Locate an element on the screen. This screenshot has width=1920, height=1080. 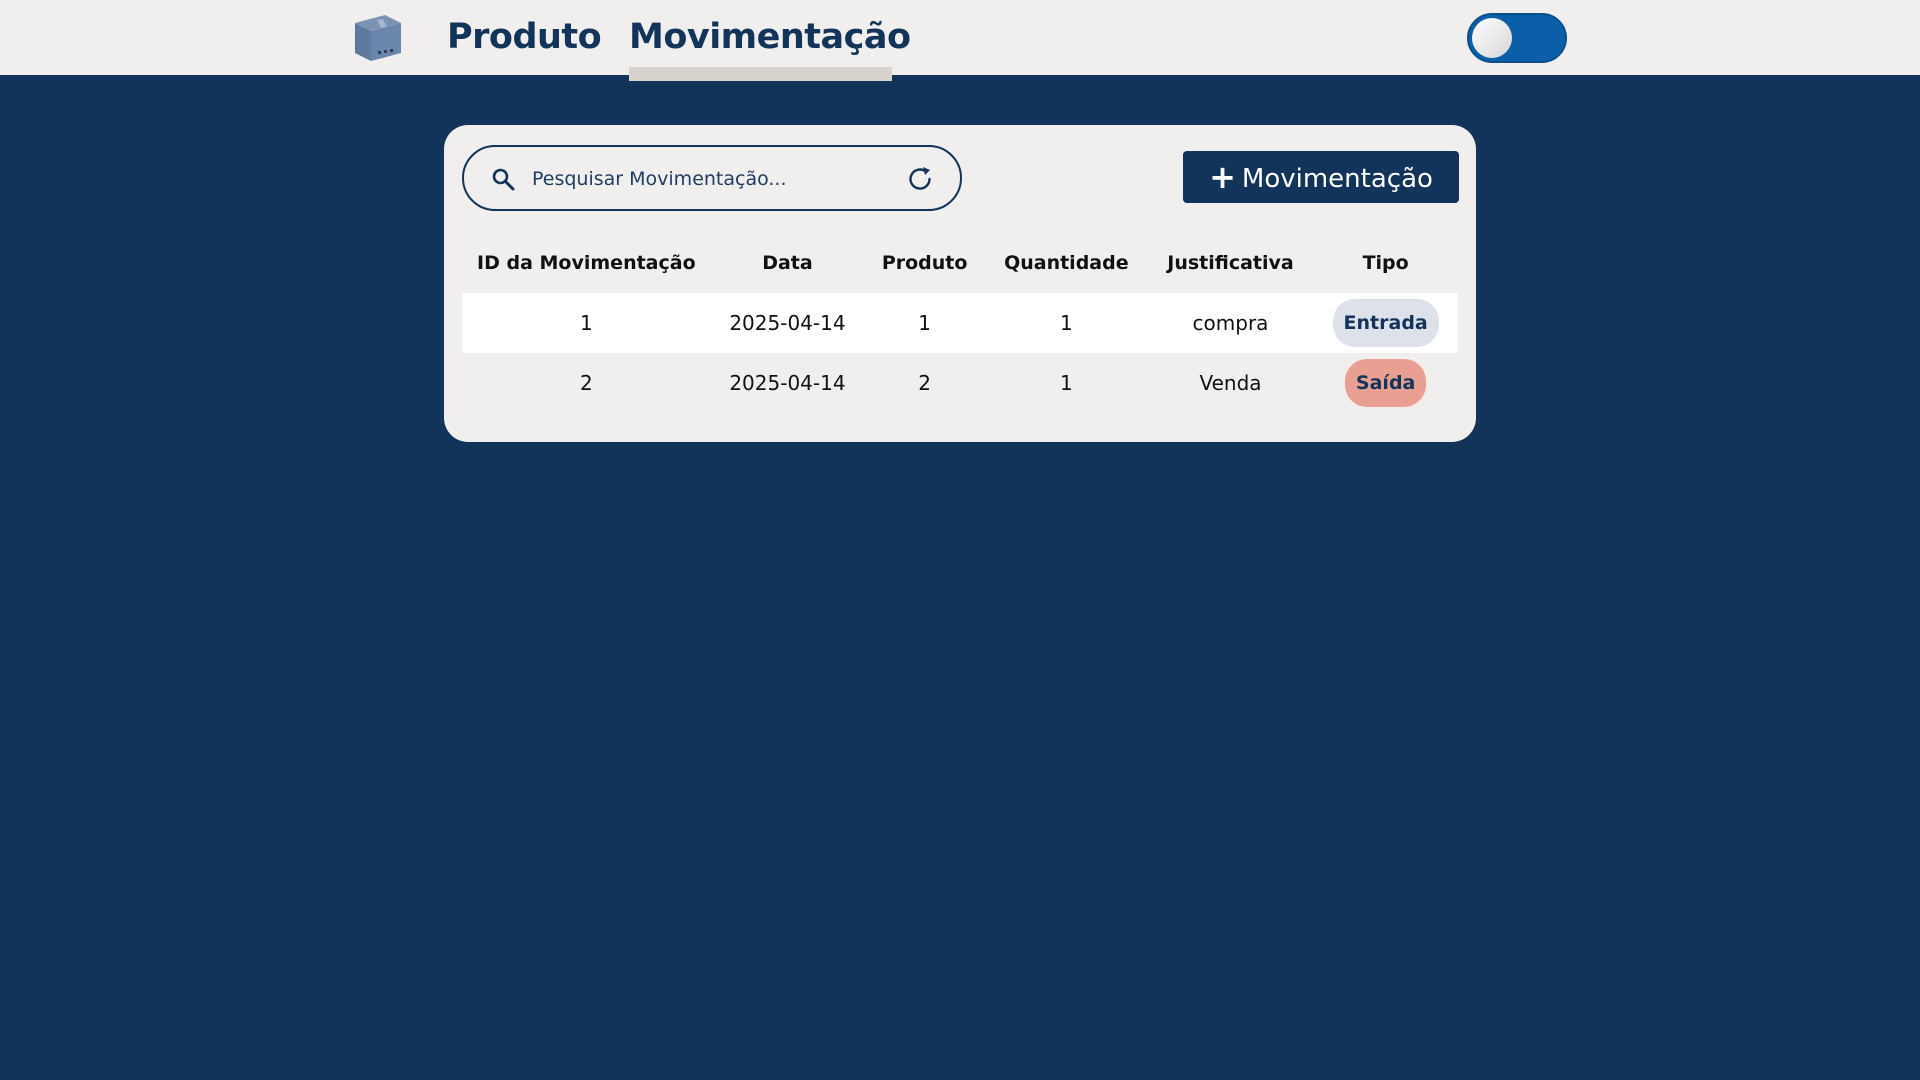
nav-tab-produto: Produto is located at coordinates (524, 39).